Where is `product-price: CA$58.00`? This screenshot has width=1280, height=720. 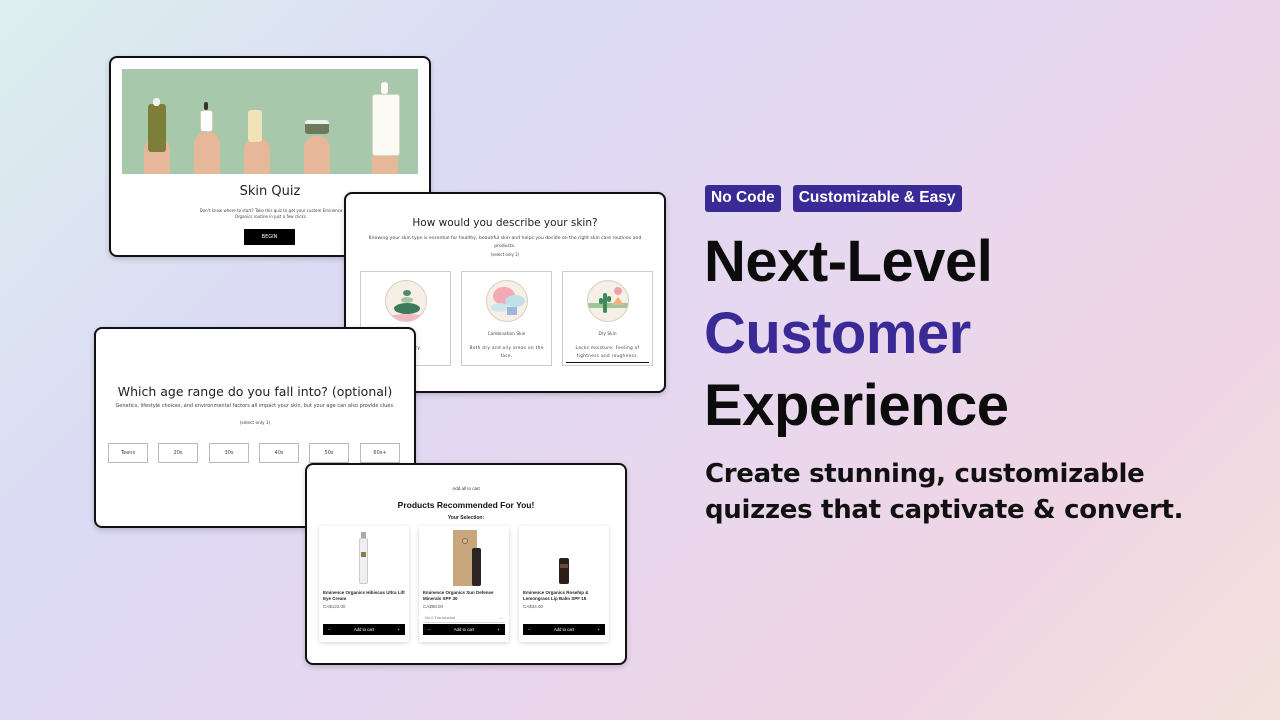 product-price: CA$58.00 is located at coordinates (433, 606).